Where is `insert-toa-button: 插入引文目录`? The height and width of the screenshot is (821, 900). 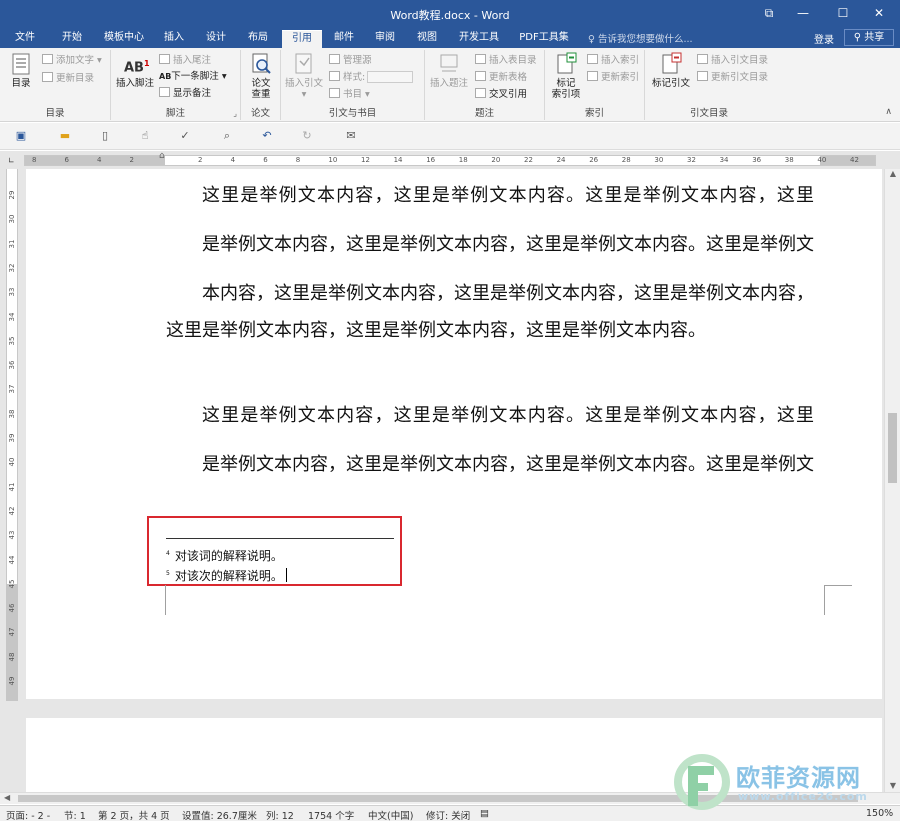 insert-toa-button: 插入引文目录 is located at coordinates (732, 61).